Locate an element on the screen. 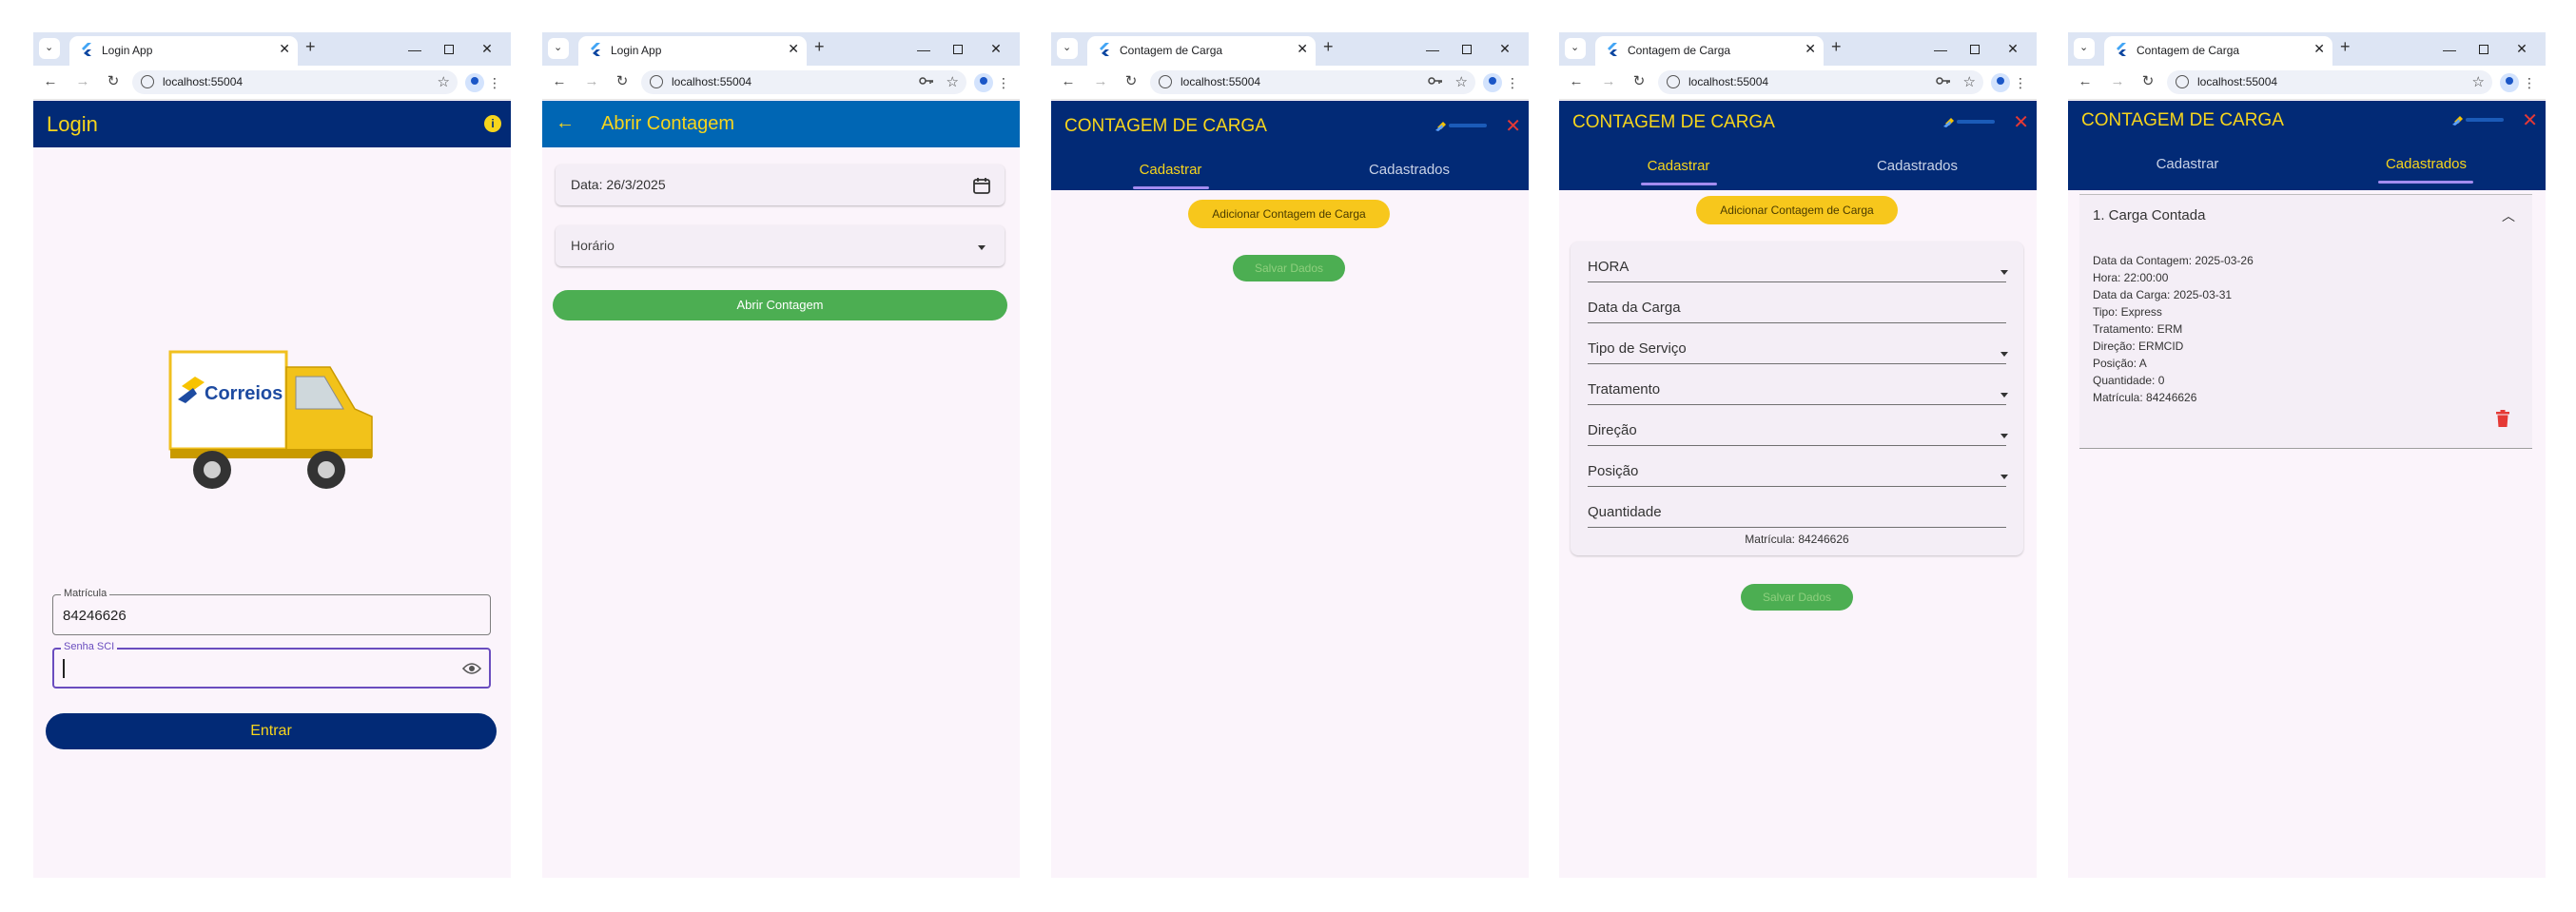  hora-dropdown: HORA is located at coordinates (1609, 267).